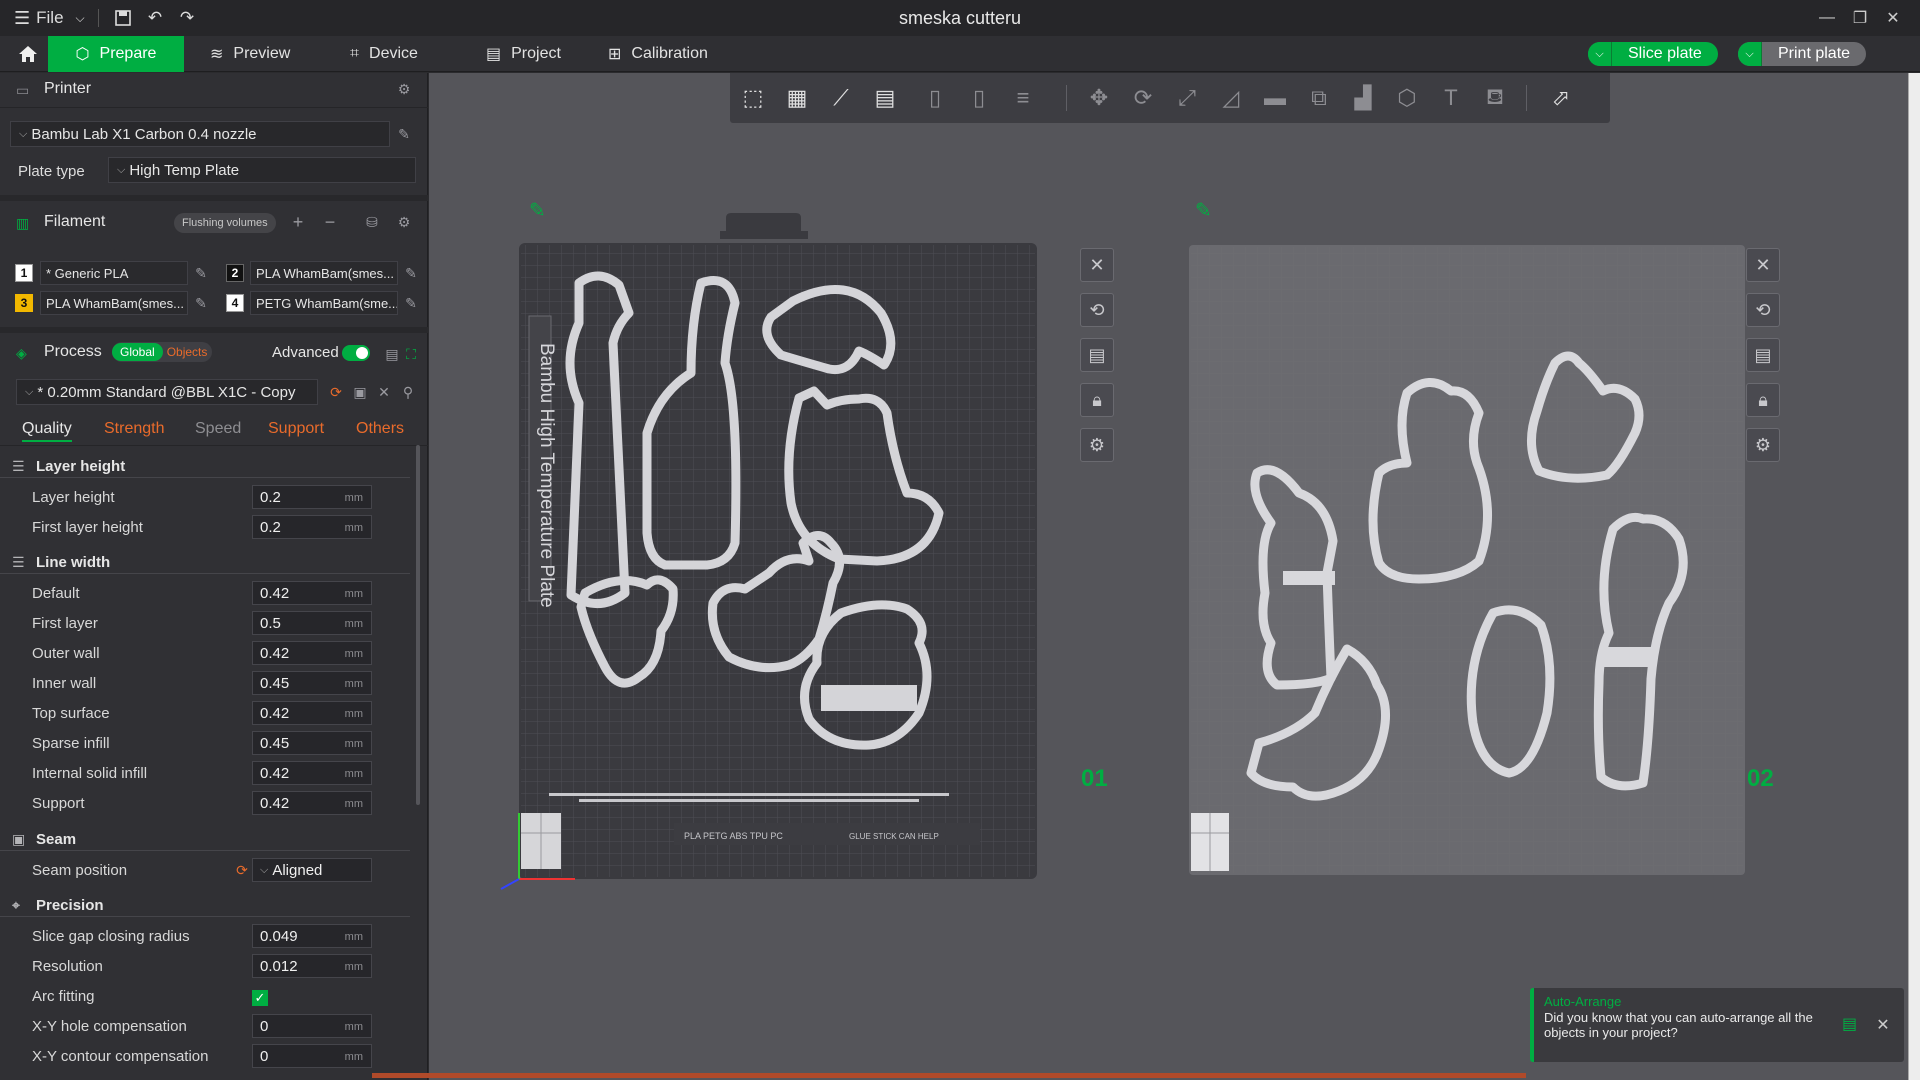  Describe the element at coordinates (312, 743) in the screenshot. I see `sparse-infill-input: 0.45 mm` at that location.